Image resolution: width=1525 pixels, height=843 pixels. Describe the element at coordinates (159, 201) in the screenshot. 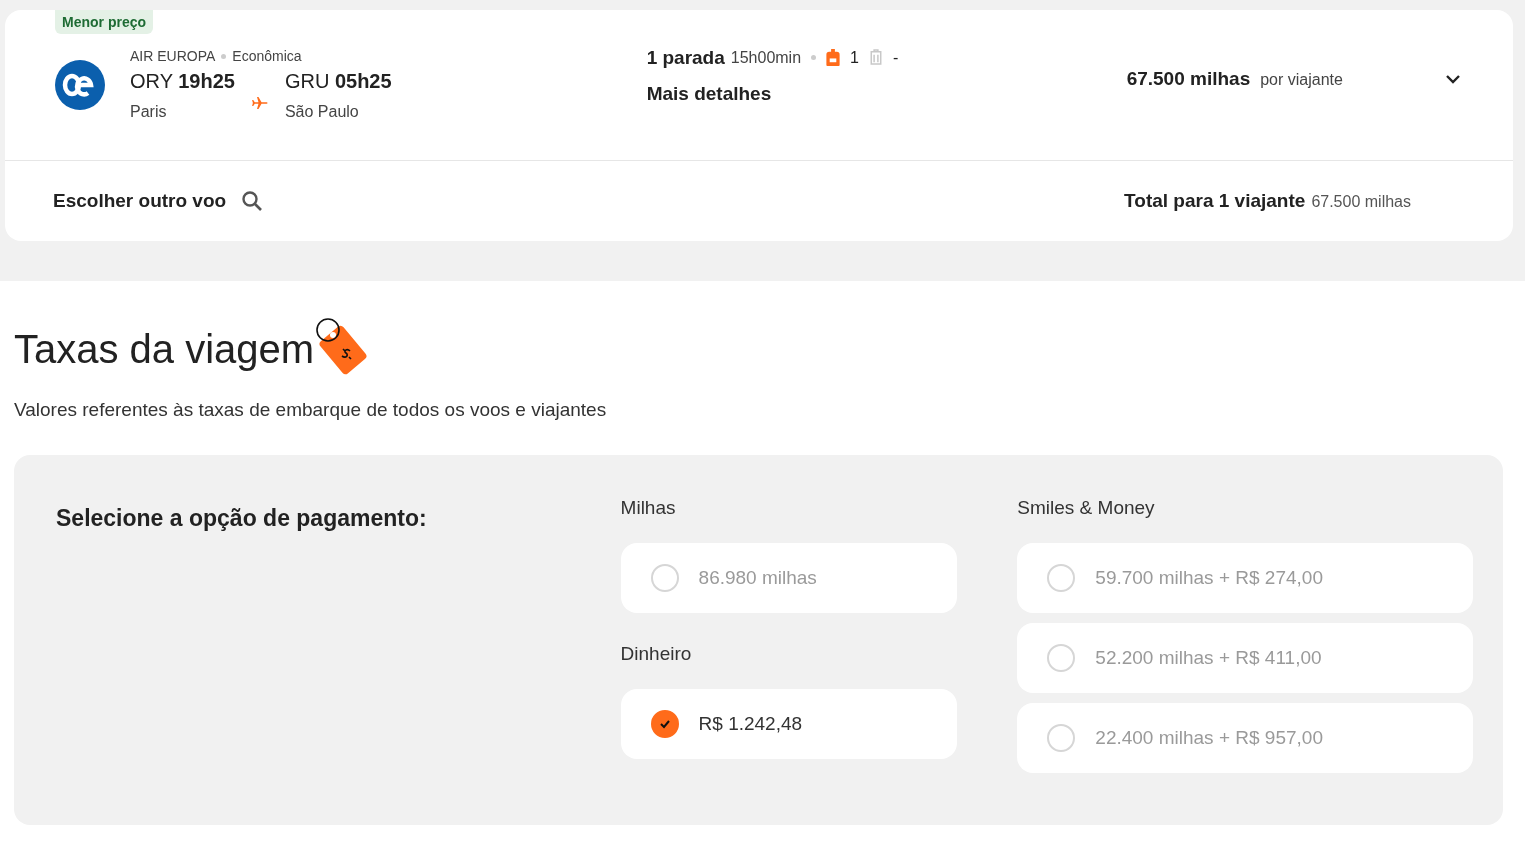

I see `choose-other-flight-button: Escolher outro voo` at that location.